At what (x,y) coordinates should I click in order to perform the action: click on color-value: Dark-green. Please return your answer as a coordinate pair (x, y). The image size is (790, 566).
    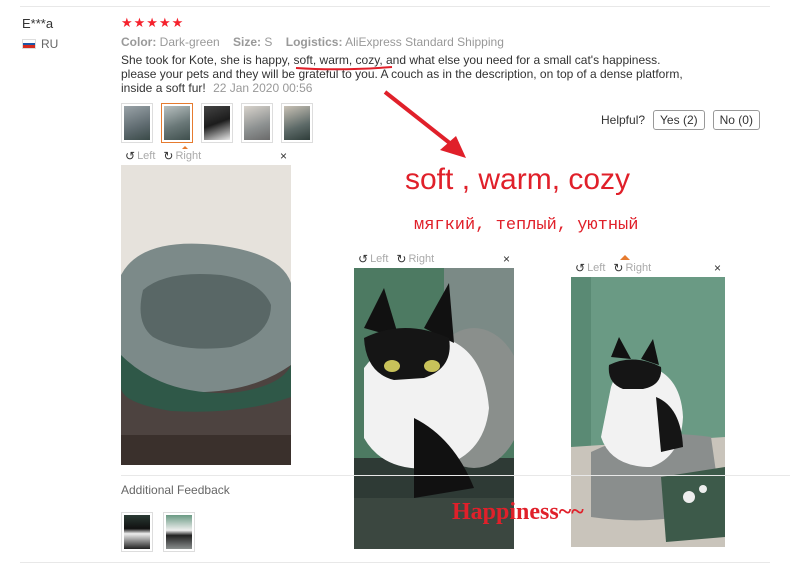
    Looking at the image, I should click on (189, 42).